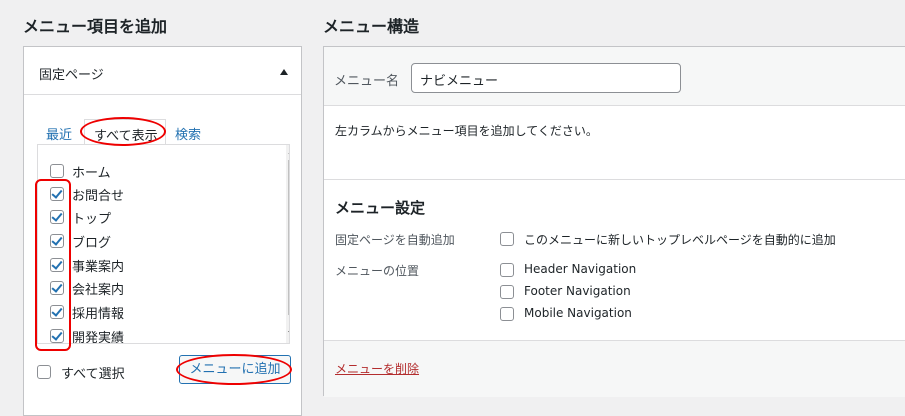 This screenshot has height=416, width=905. What do you see at coordinates (188, 133) in the screenshot?
I see `tab-search: 検索` at bounding box center [188, 133].